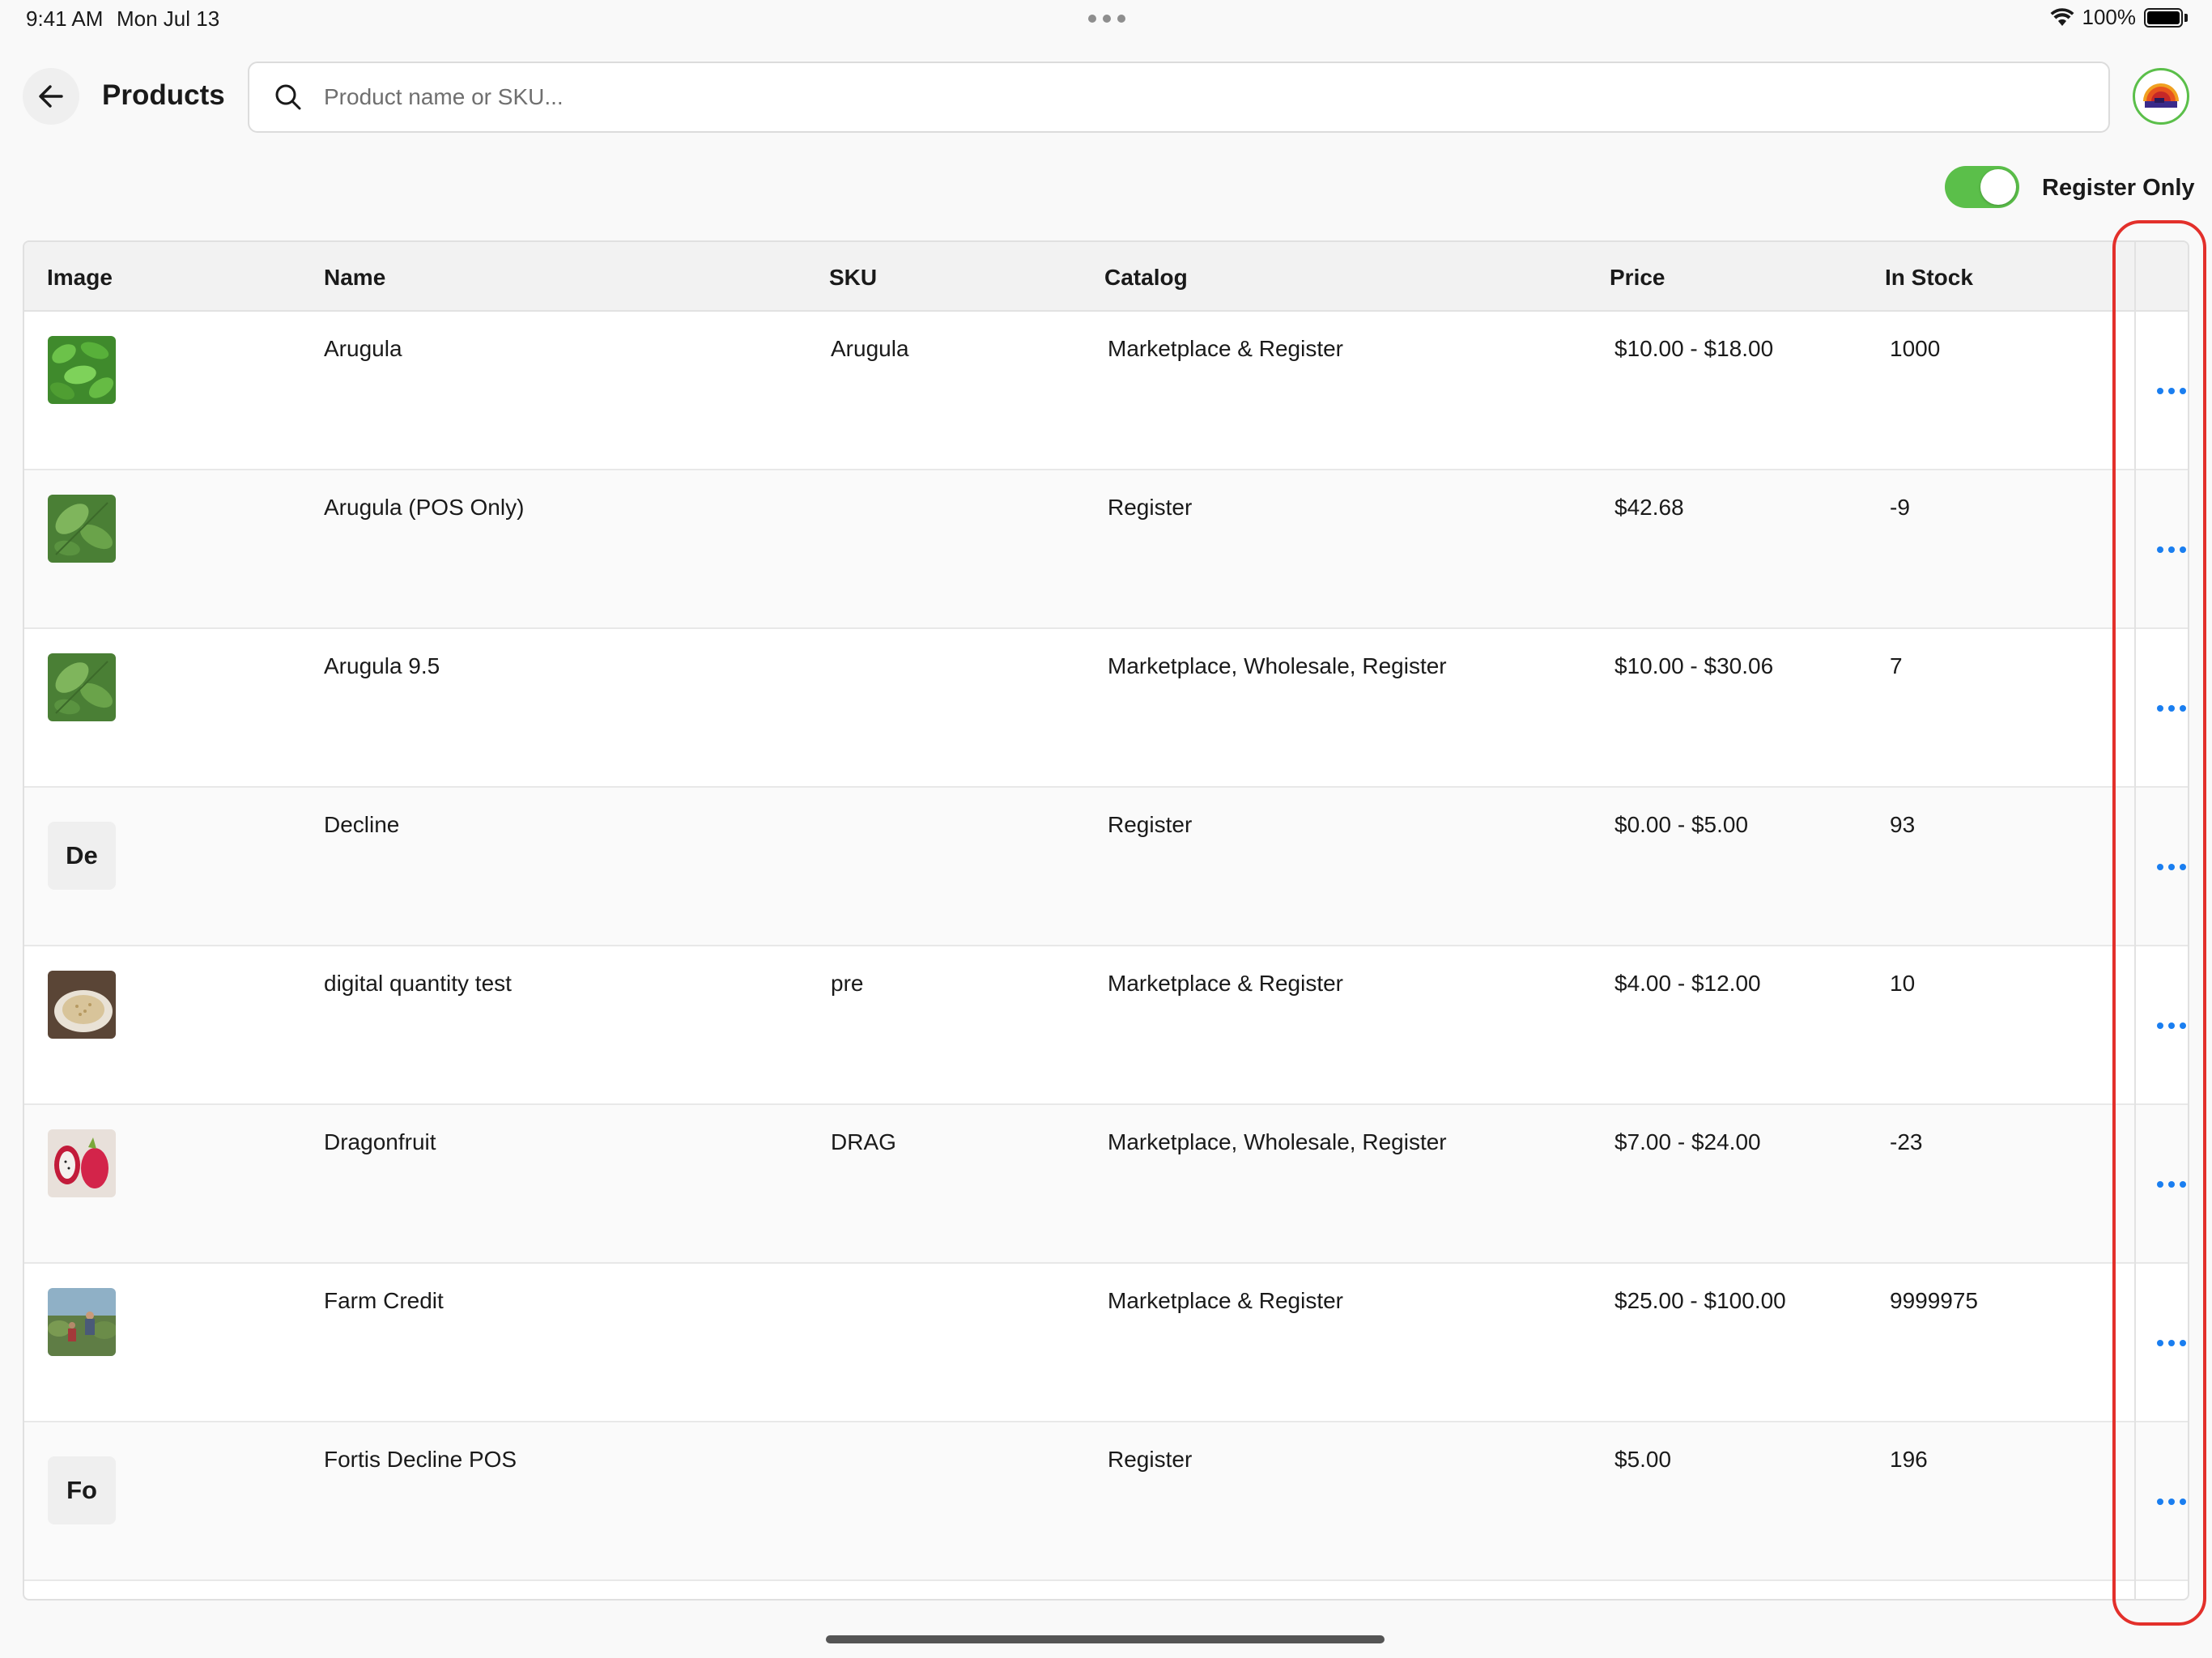  I want to click on product-name: Fortis Decline POS, so click(421, 1459).